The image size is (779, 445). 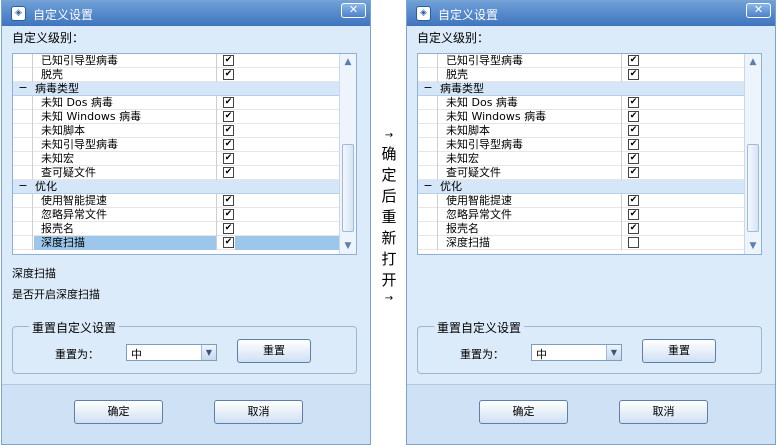 What do you see at coordinates (136, 354) in the screenshot?
I see `reset-level-value: 中` at bounding box center [136, 354].